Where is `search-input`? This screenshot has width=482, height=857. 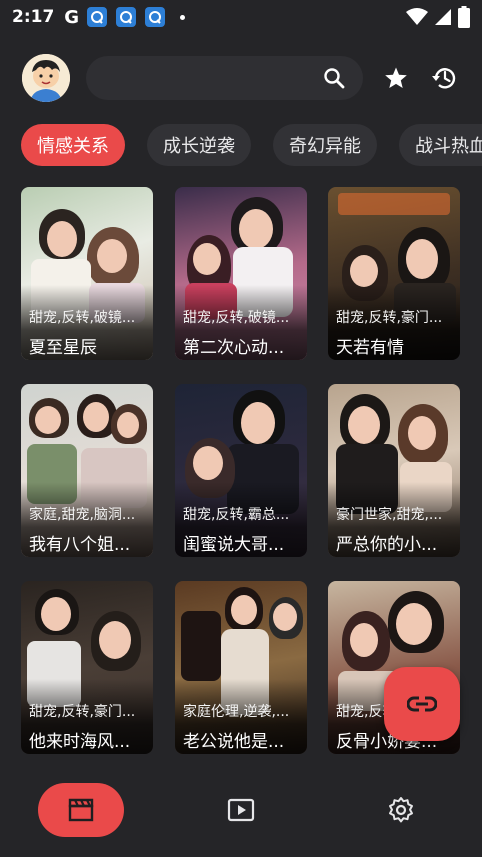
search-input is located at coordinates (224, 78).